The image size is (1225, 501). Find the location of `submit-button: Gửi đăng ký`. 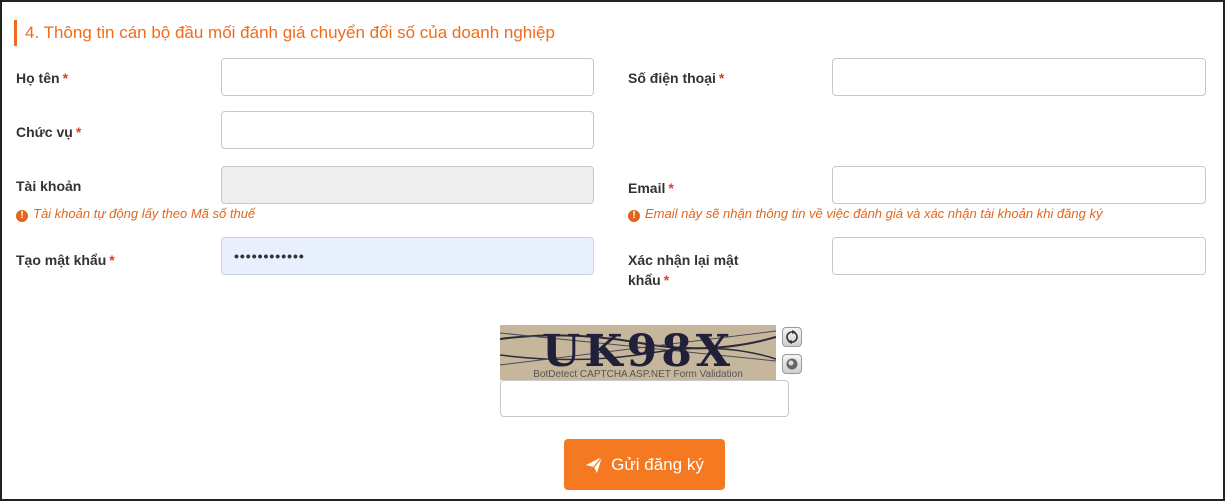

submit-button: Gửi đăng ký is located at coordinates (644, 464).